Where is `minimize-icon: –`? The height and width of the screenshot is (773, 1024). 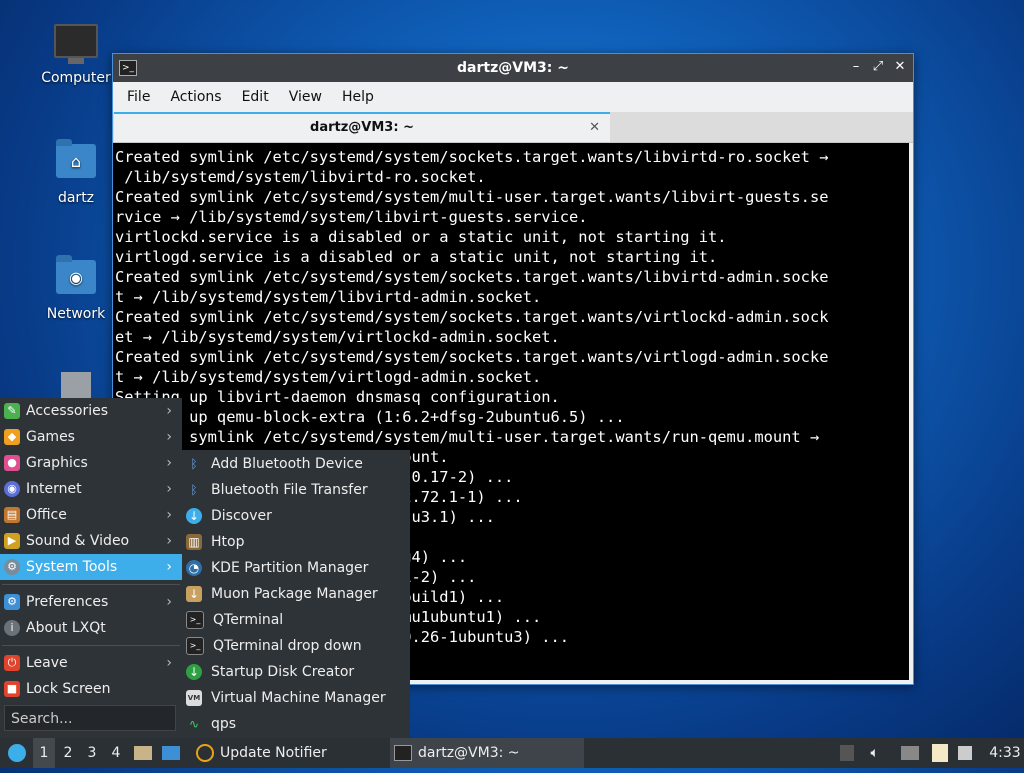
minimize-icon: – is located at coordinates (856, 67).